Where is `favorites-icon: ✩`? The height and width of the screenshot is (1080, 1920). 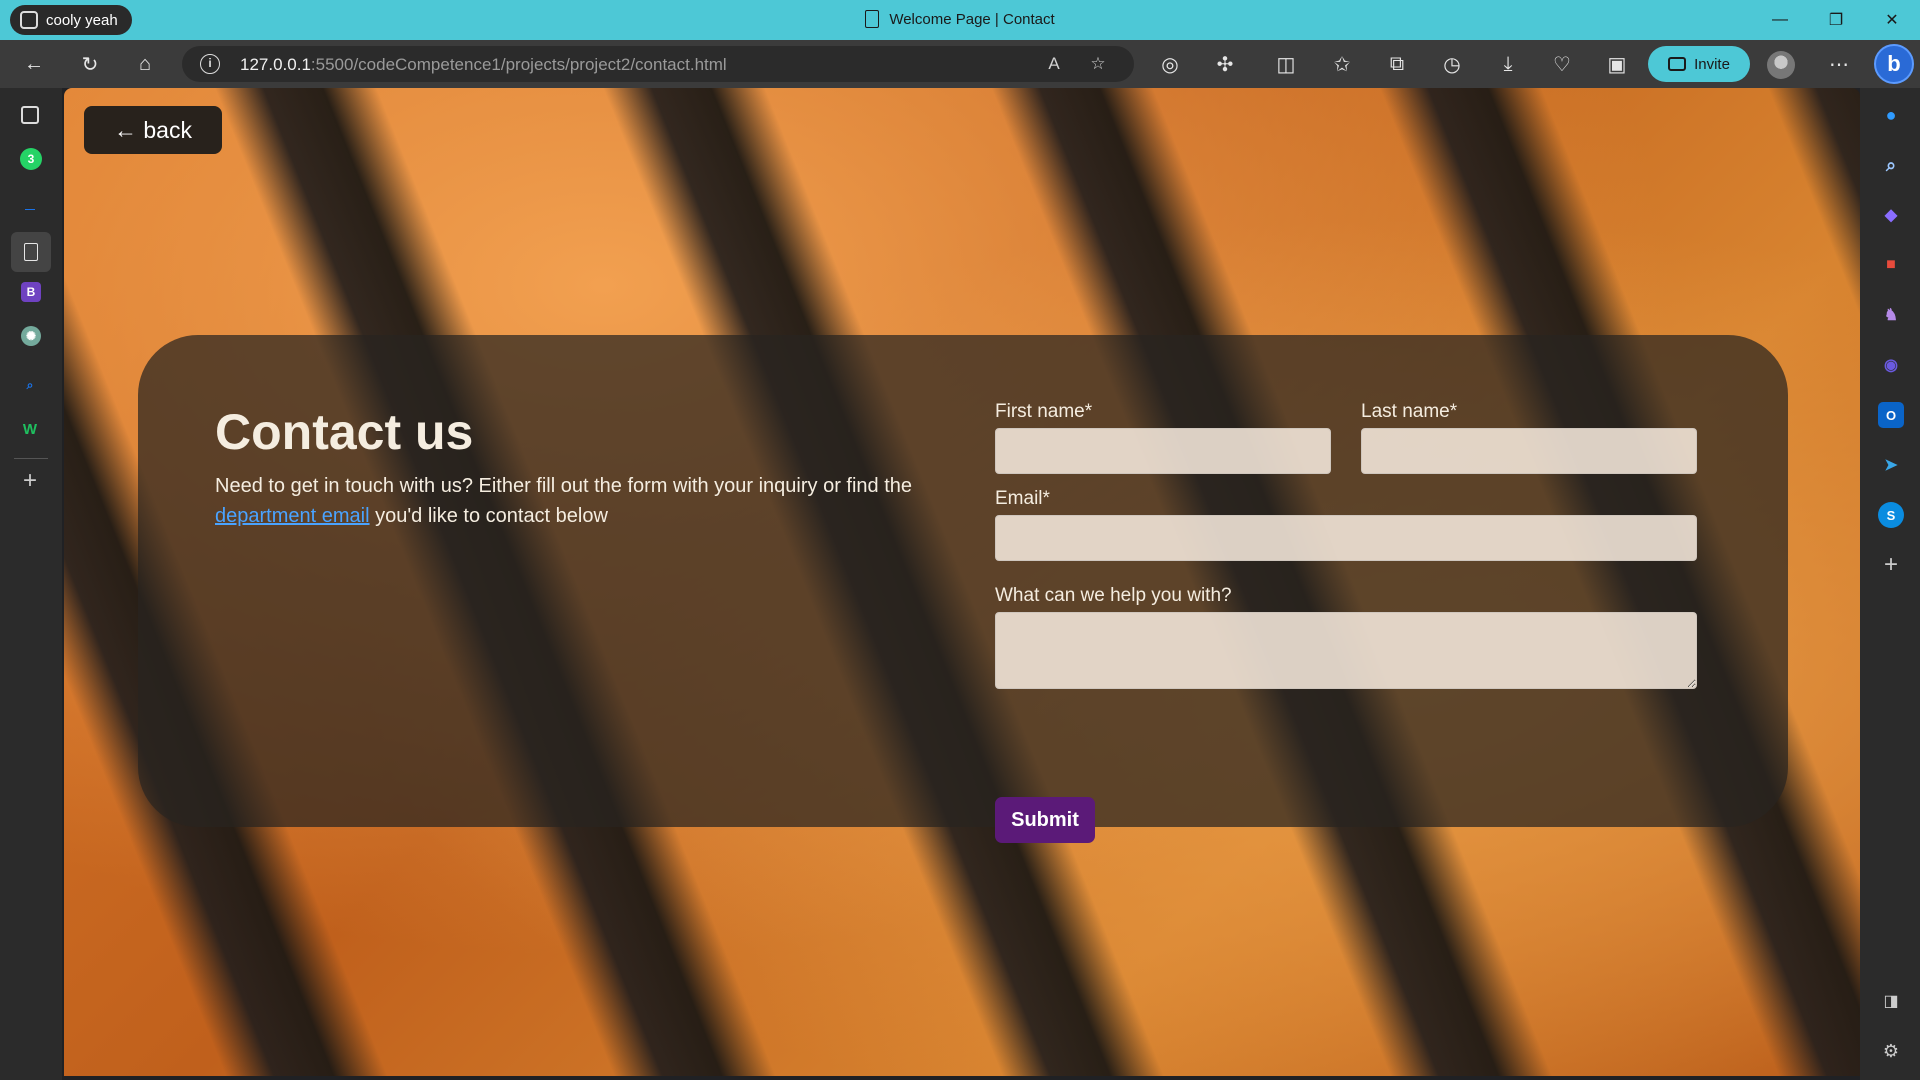 favorites-icon: ✩ is located at coordinates (1342, 64).